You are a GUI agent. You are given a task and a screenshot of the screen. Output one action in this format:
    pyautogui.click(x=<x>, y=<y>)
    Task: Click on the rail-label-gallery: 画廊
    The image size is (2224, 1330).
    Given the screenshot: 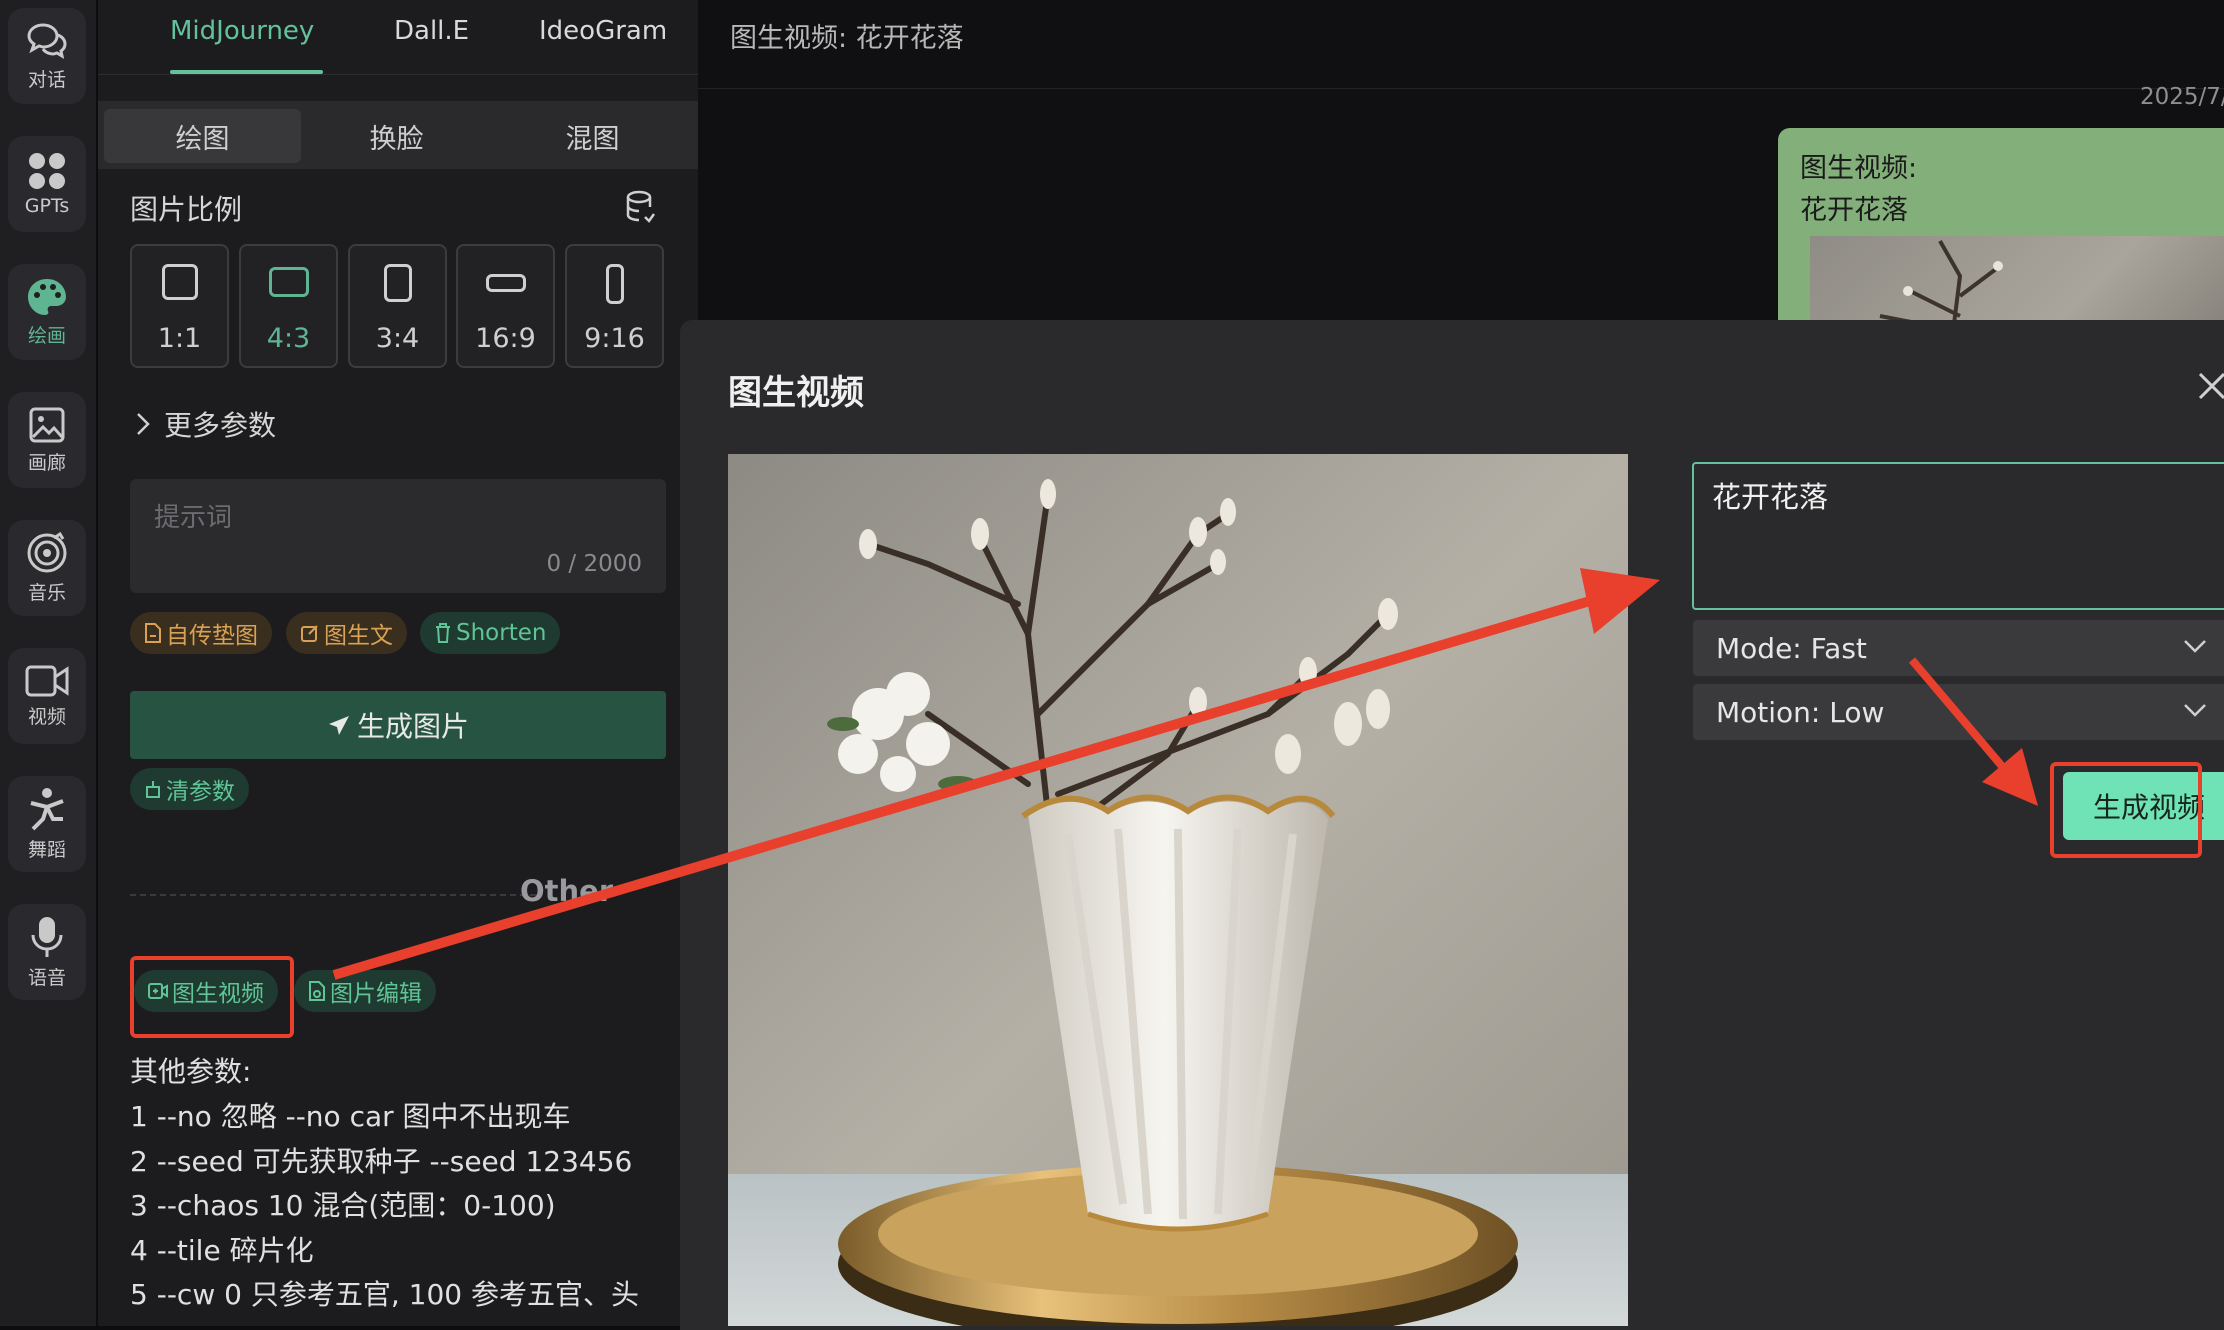 What is the action you would take?
    pyautogui.click(x=46, y=462)
    